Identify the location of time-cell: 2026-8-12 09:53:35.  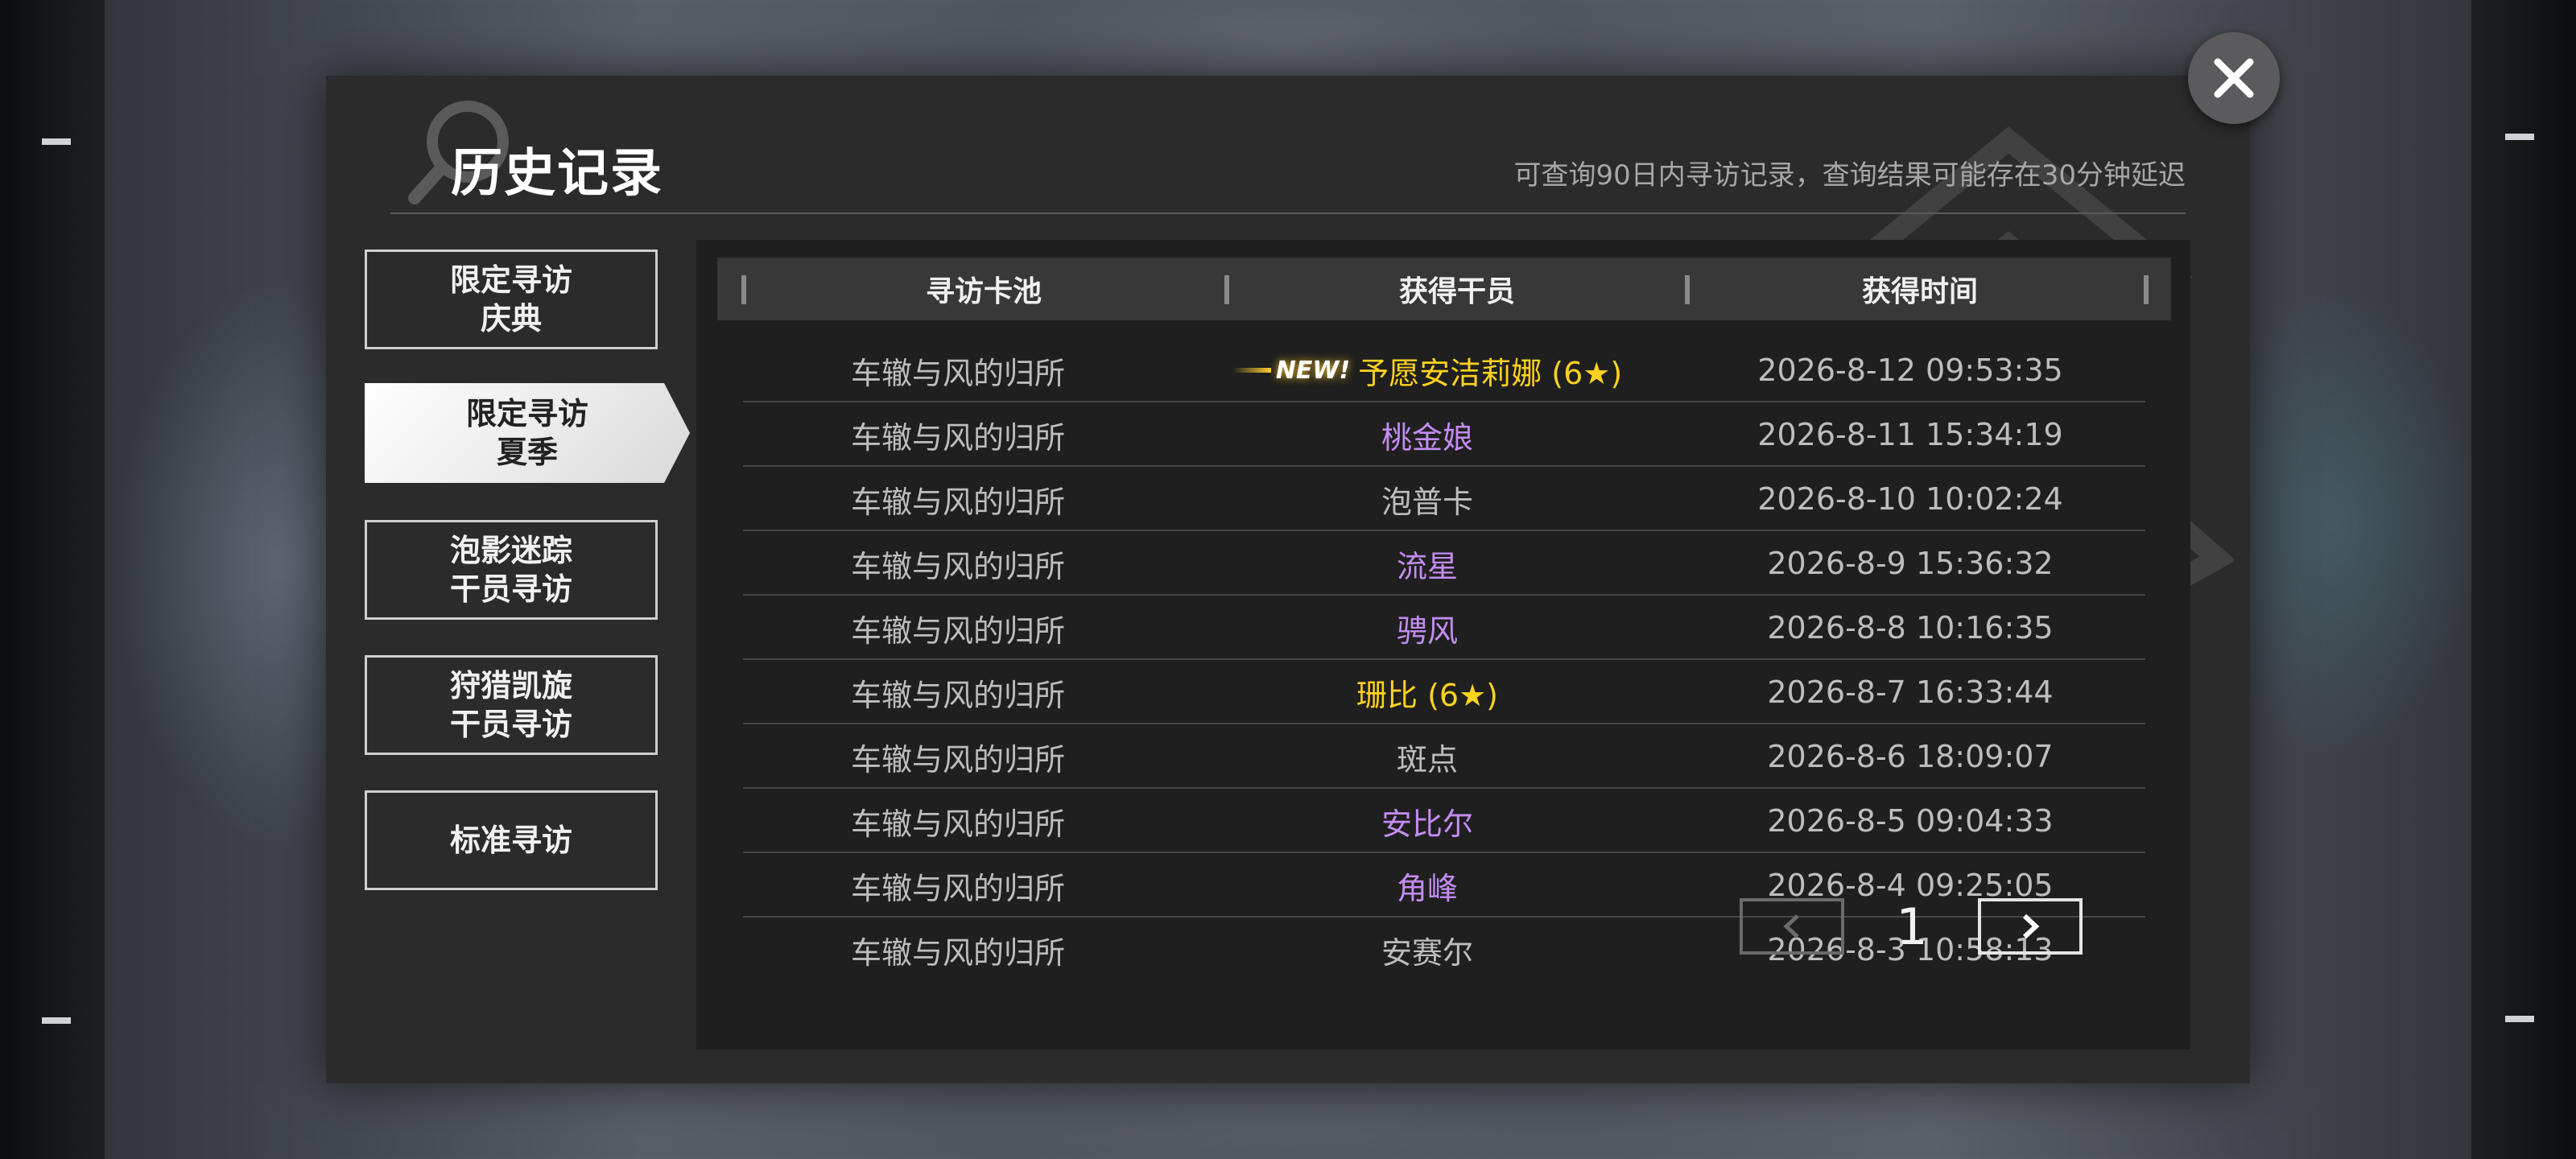
(1910, 370).